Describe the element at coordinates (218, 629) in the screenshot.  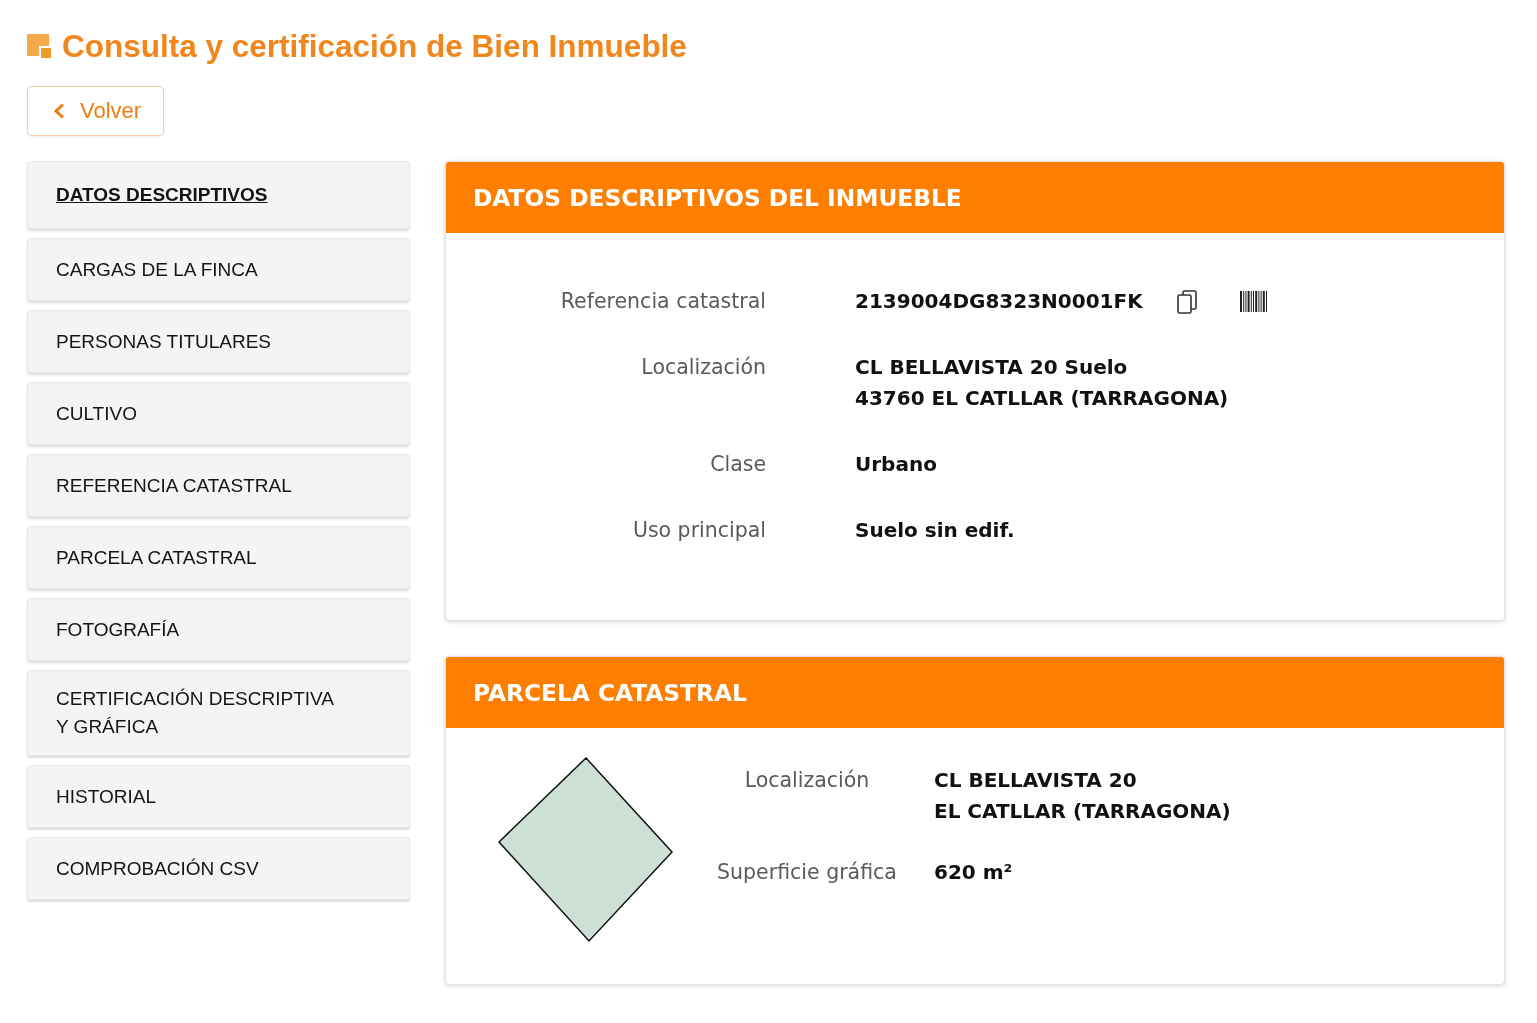
I see `sidebar-item: FOTOGRAFÍA` at that location.